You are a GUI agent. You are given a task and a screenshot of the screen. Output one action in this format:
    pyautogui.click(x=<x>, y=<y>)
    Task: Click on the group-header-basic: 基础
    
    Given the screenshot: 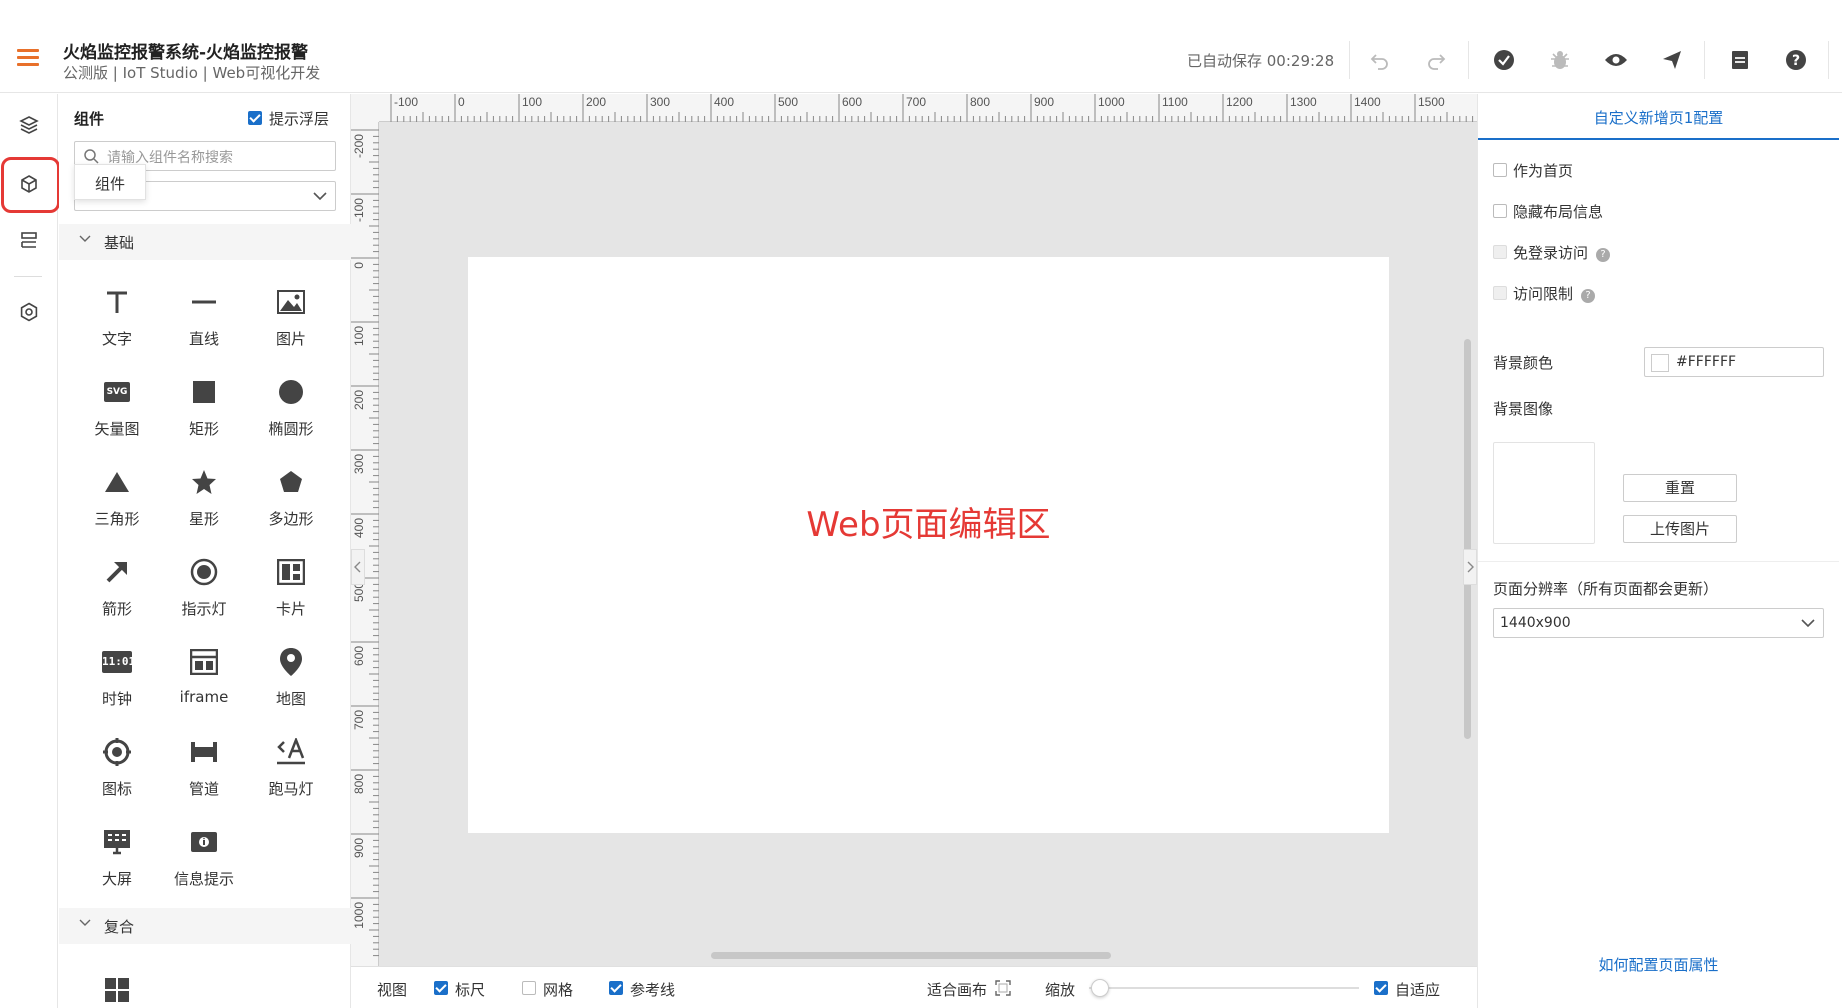 What is the action you would take?
    pyautogui.click(x=205, y=242)
    